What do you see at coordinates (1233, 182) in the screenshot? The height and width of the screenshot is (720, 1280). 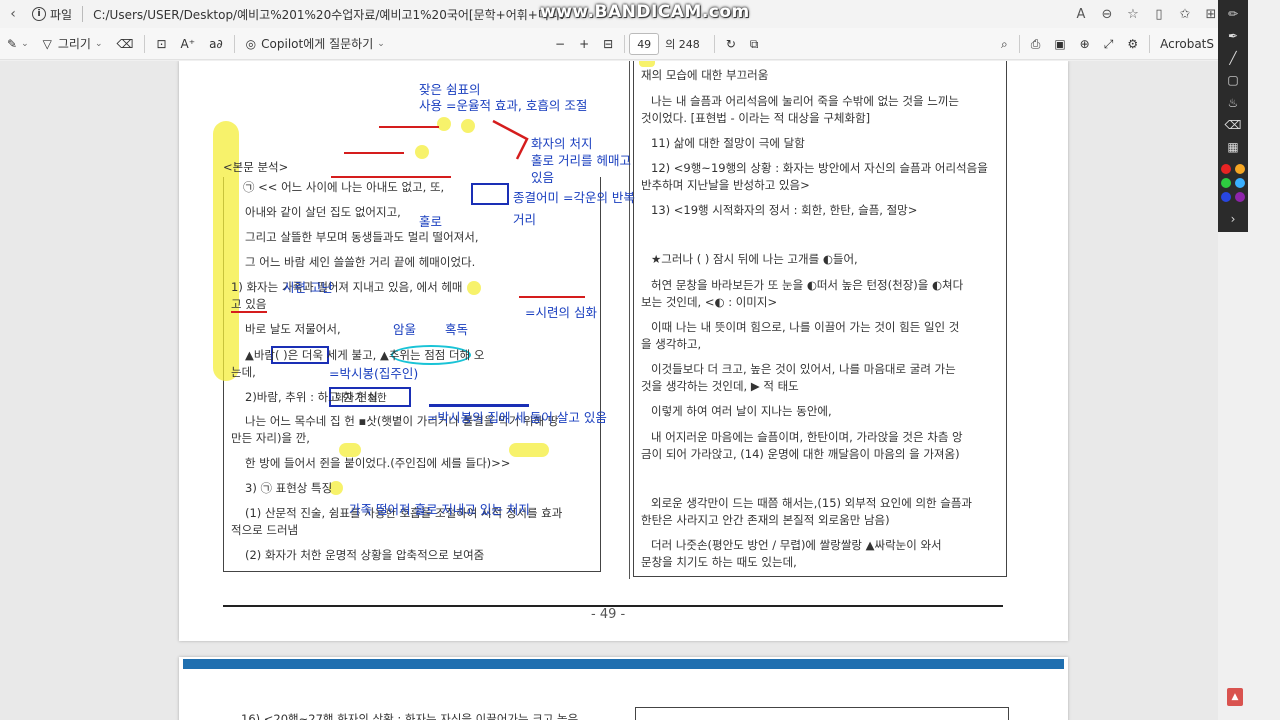 I see `color-swatches` at bounding box center [1233, 182].